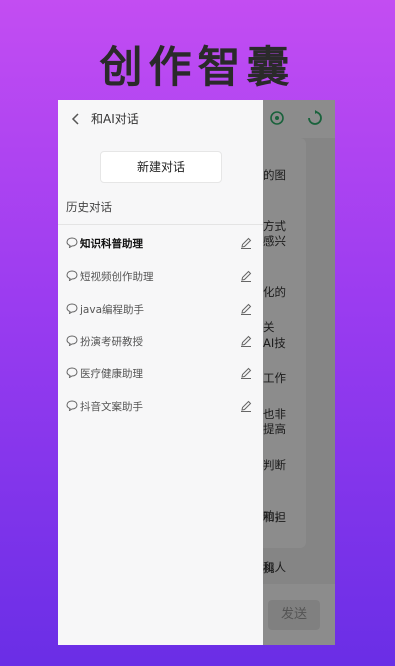 The height and width of the screenshot is (666, 395). What do you see at coordinates (161, 167) in the screenshot?
I see `new-chat-button: 新建对话` at bounding box center [161, 167].